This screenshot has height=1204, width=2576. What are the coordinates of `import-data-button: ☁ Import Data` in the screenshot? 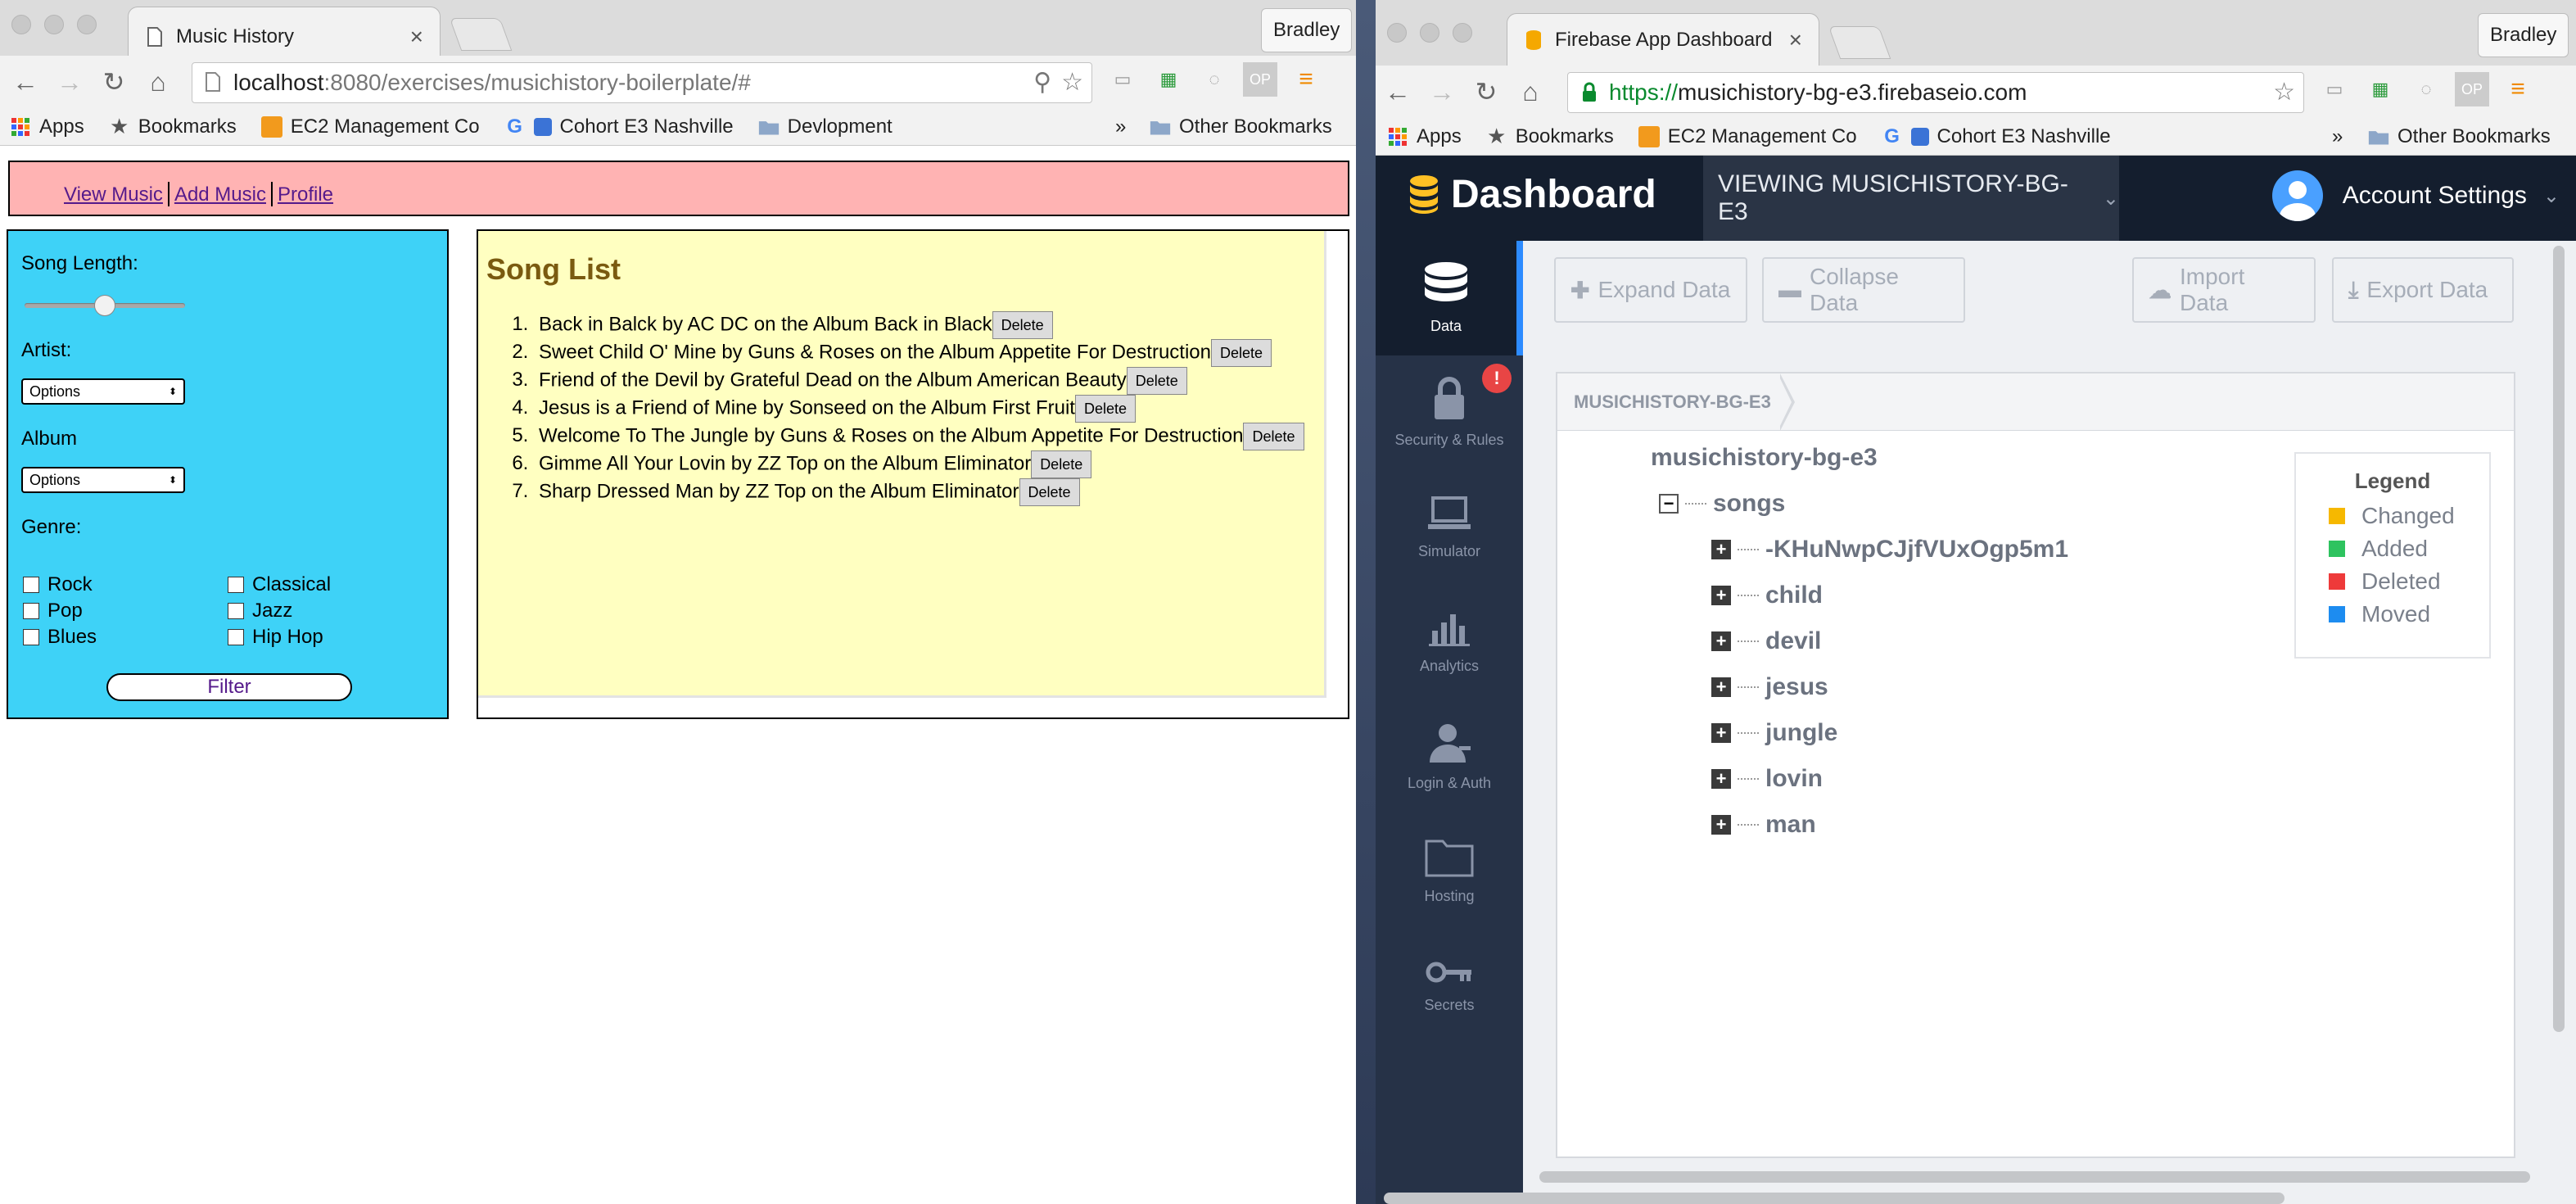 It's located at (2224, 290).